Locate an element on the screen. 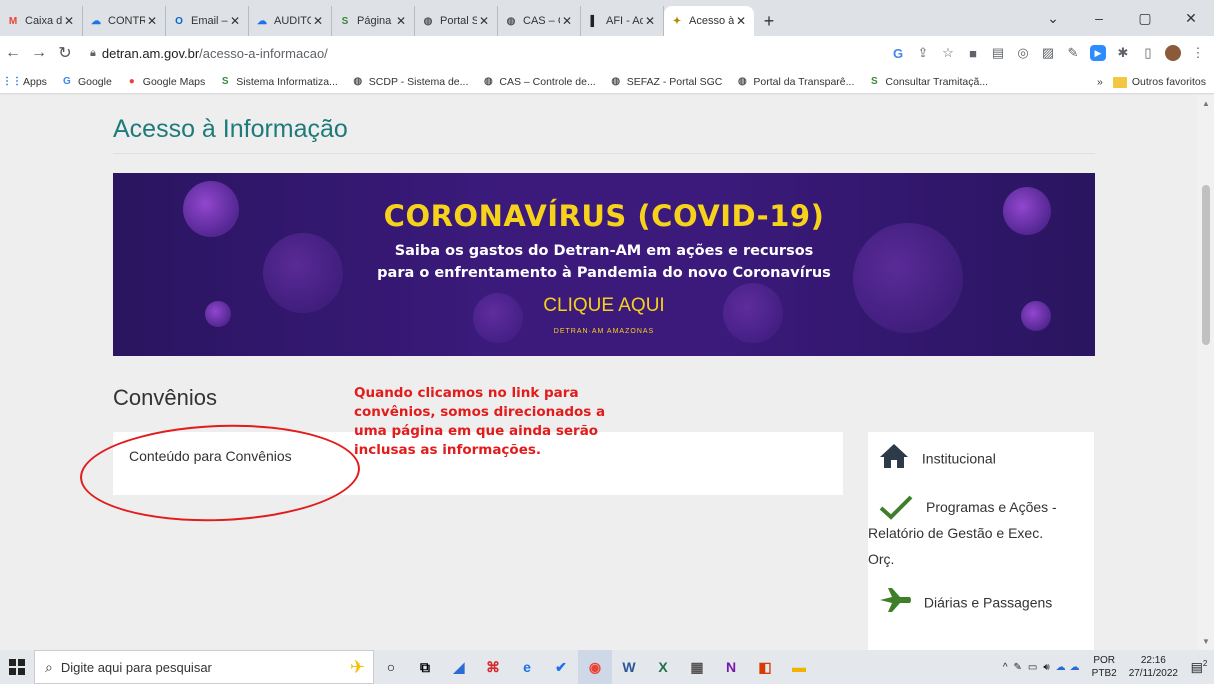 This screenshot has height=684, width=1214. other-bookmarks-folder: Outros favoritos is located at coordinates (1169, 82).